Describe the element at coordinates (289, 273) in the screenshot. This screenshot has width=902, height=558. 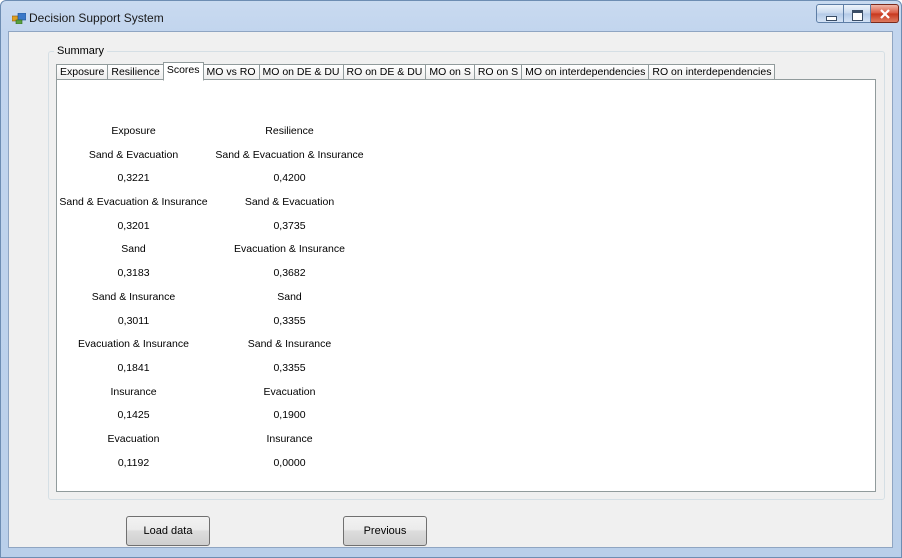
I see `resilience-option-score: 0,3682` at that location.